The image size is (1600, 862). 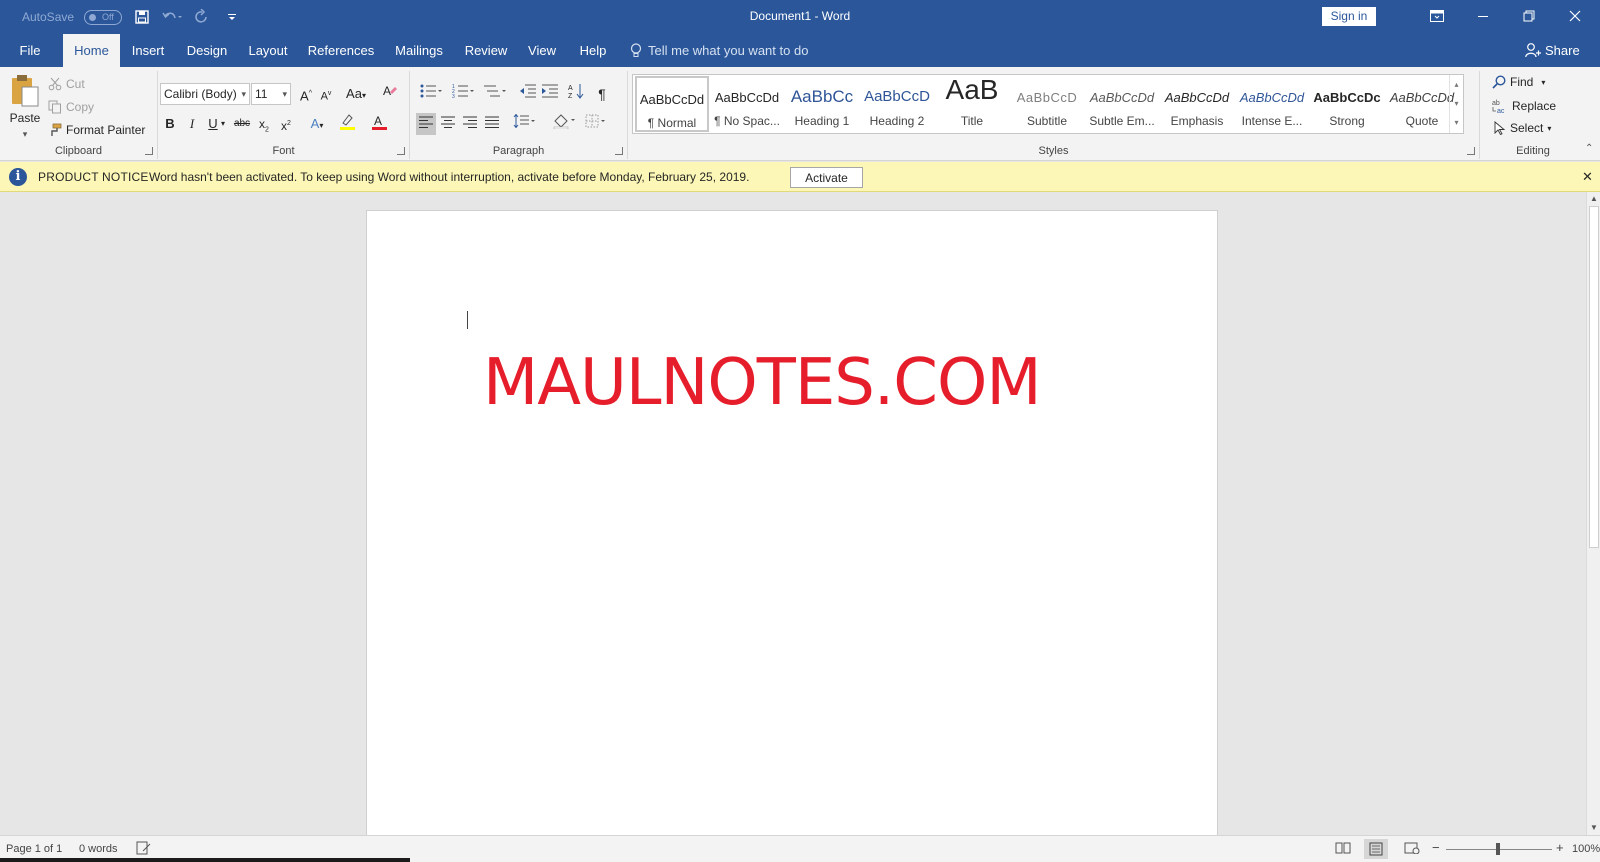 What do you see at coordinates (380, 124) in the screenshot?
I see `font-color-icon: A` at bounding box center [380, 124].